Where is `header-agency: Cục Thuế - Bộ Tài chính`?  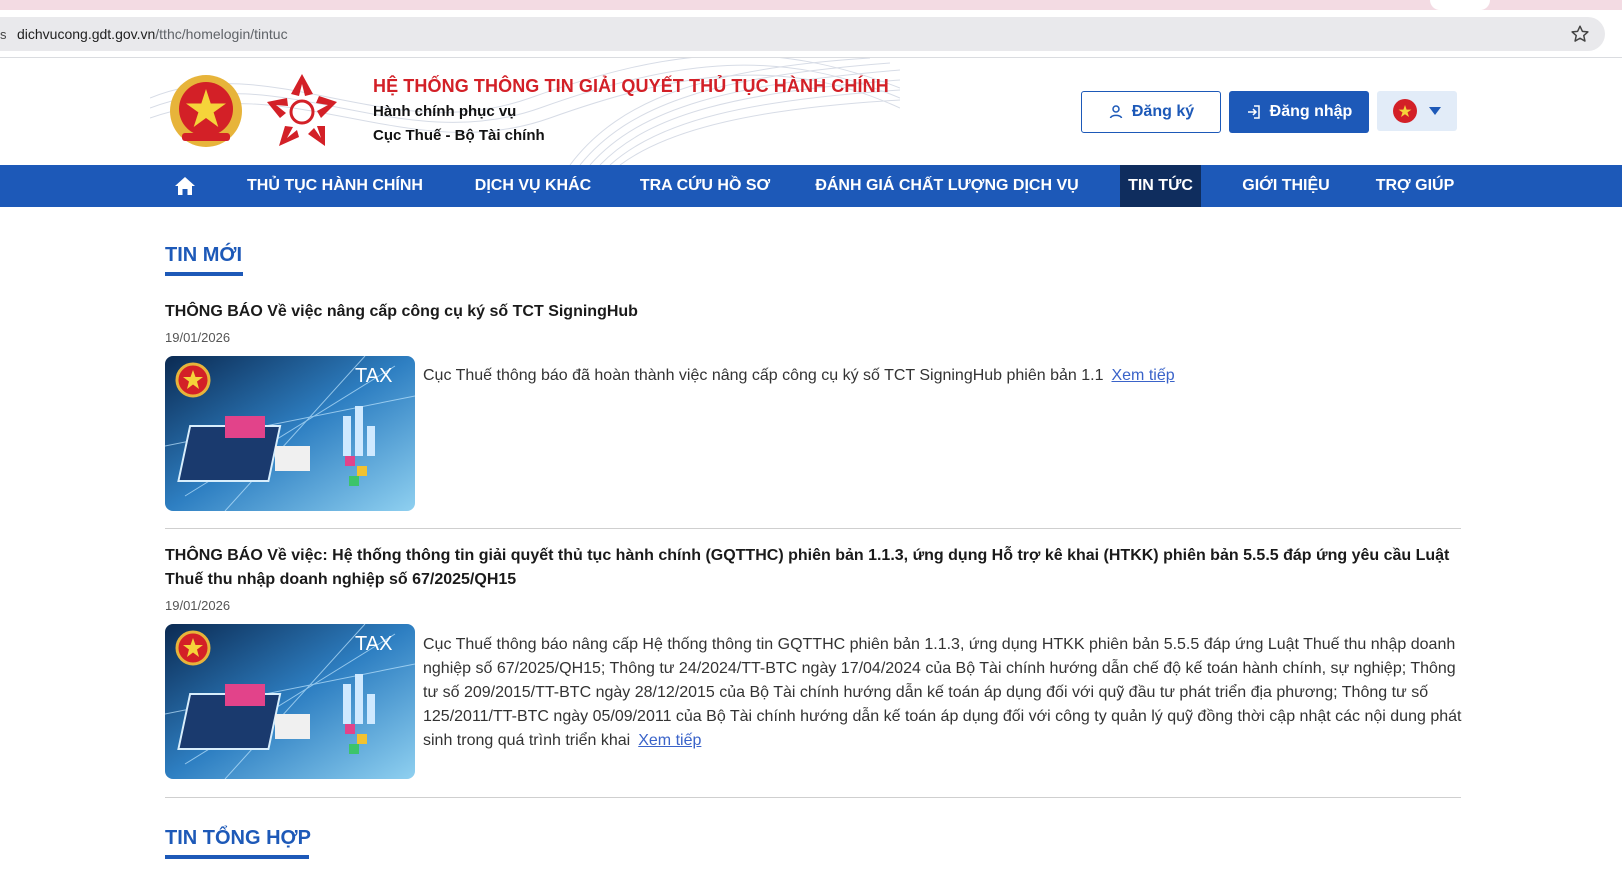 header-agency: Cục Thuế - Bộ Tài chính is located at coordinates (459, 135).